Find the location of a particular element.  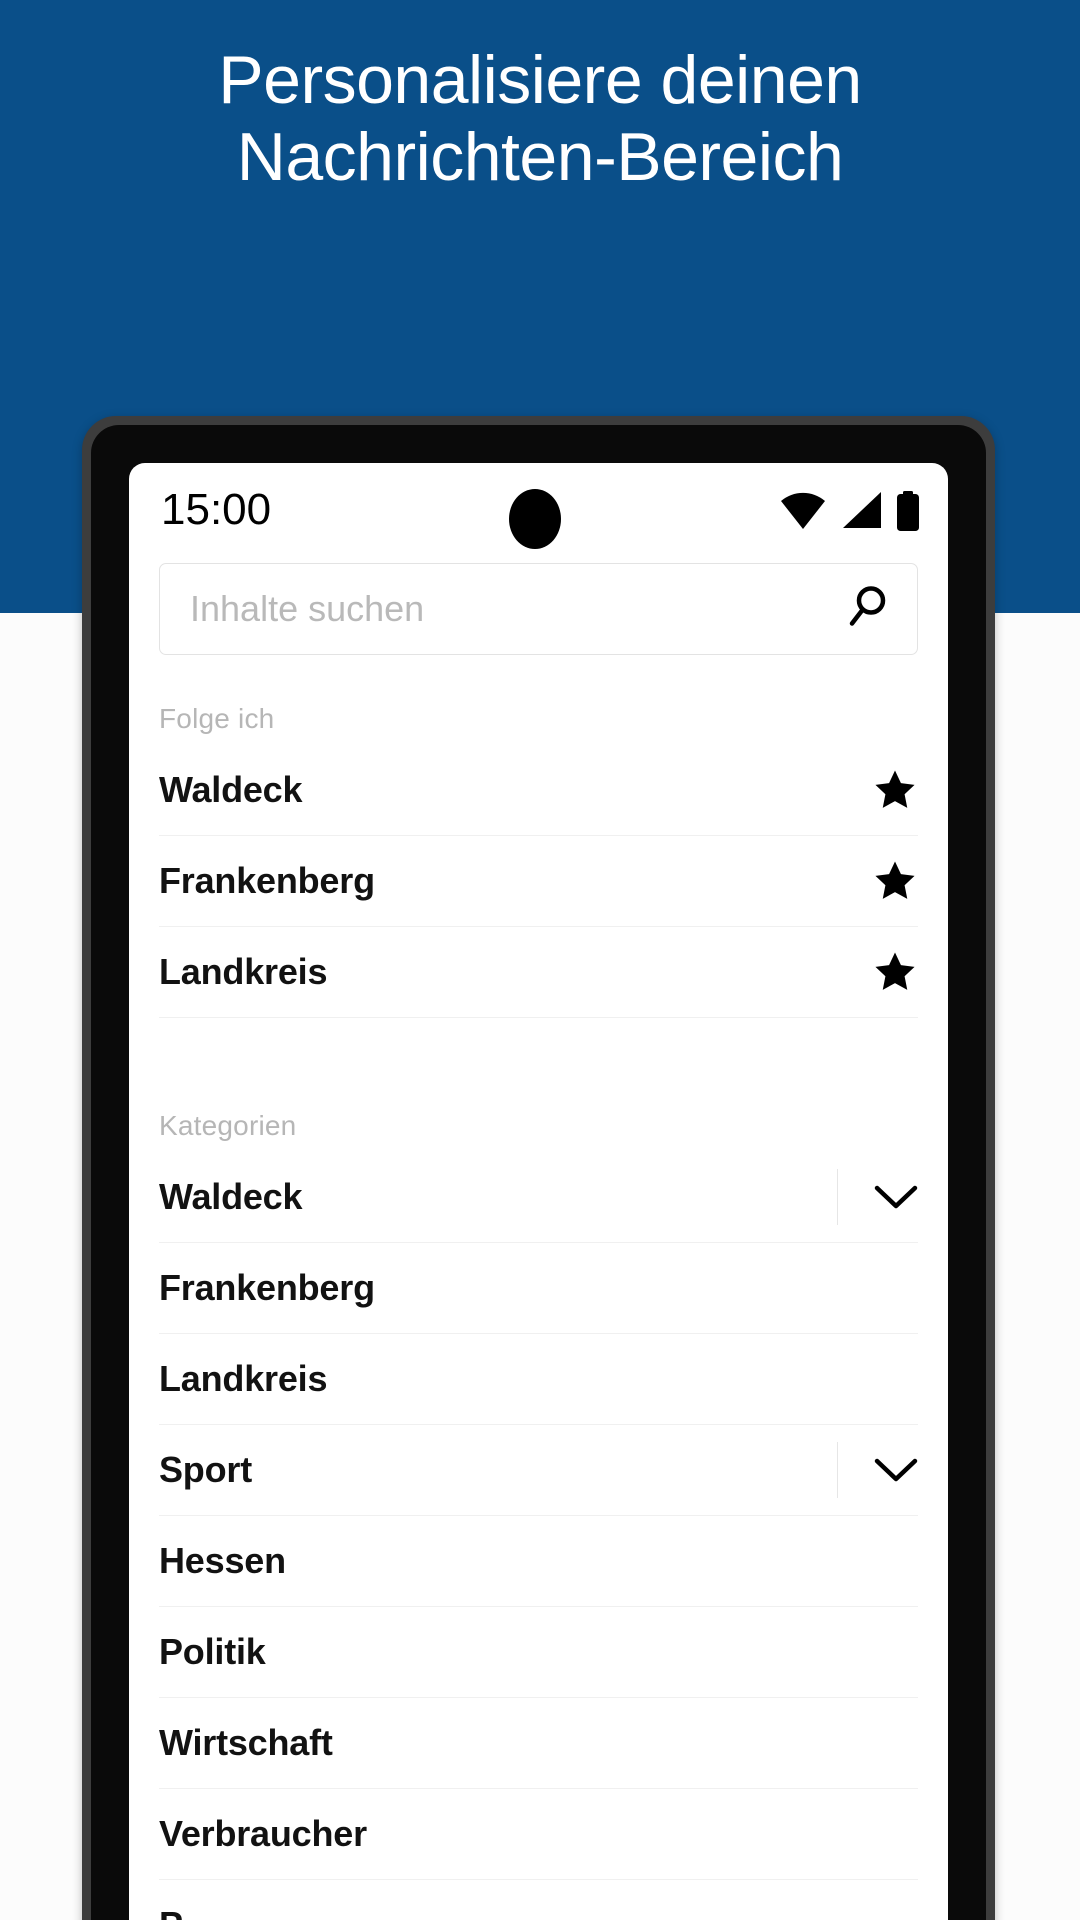

category-list-item: Wirtschaft is located at coordinates (538, 1743).